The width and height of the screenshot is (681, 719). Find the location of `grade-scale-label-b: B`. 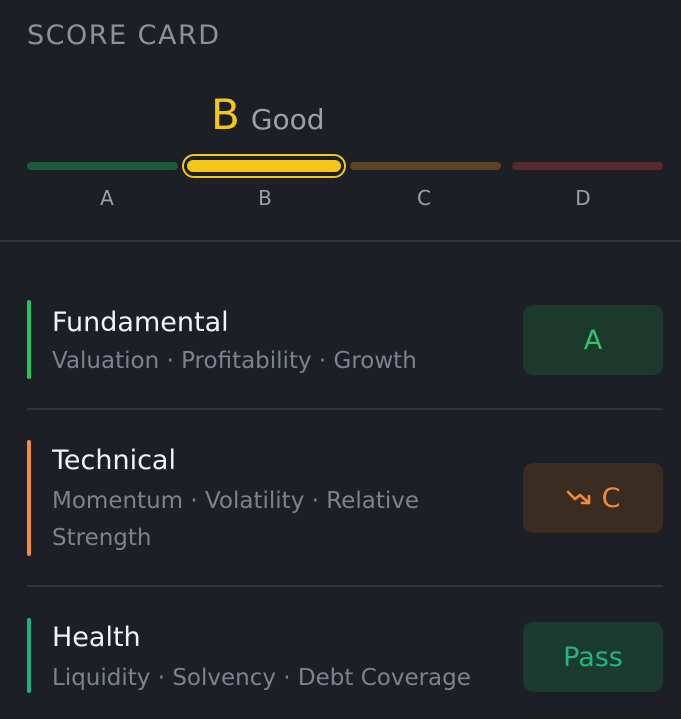

grade-scale-label-b: B is located at coordinates (265, 198).